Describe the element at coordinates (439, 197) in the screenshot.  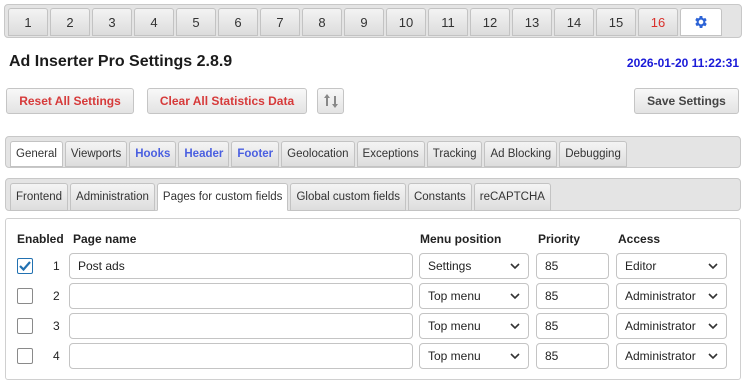
I see `subtab-constants: Constants` at that location.